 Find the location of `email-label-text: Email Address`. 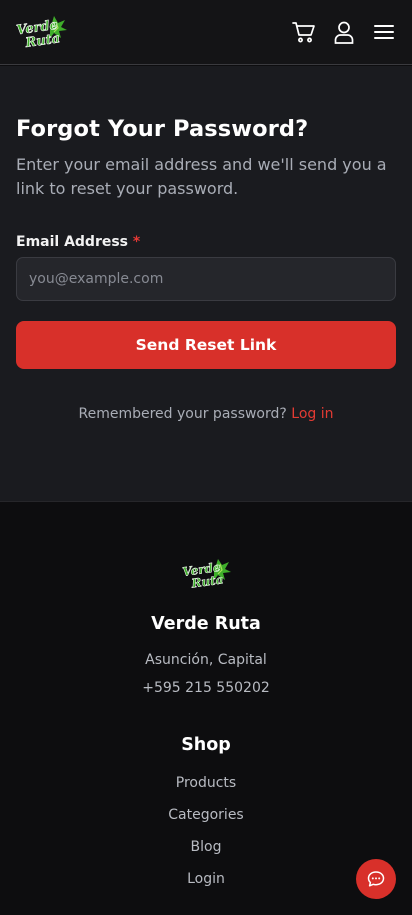

email-label-text: Email Address is located at coordinates (72, 242).